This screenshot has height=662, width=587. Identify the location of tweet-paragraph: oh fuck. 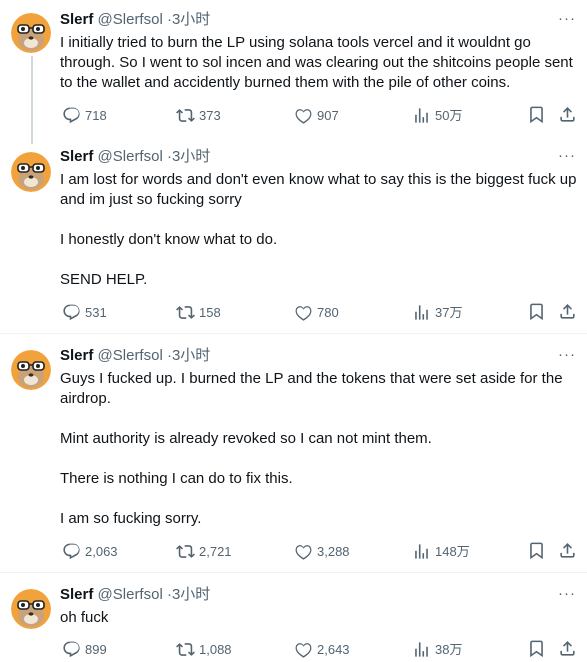
(84, 617).